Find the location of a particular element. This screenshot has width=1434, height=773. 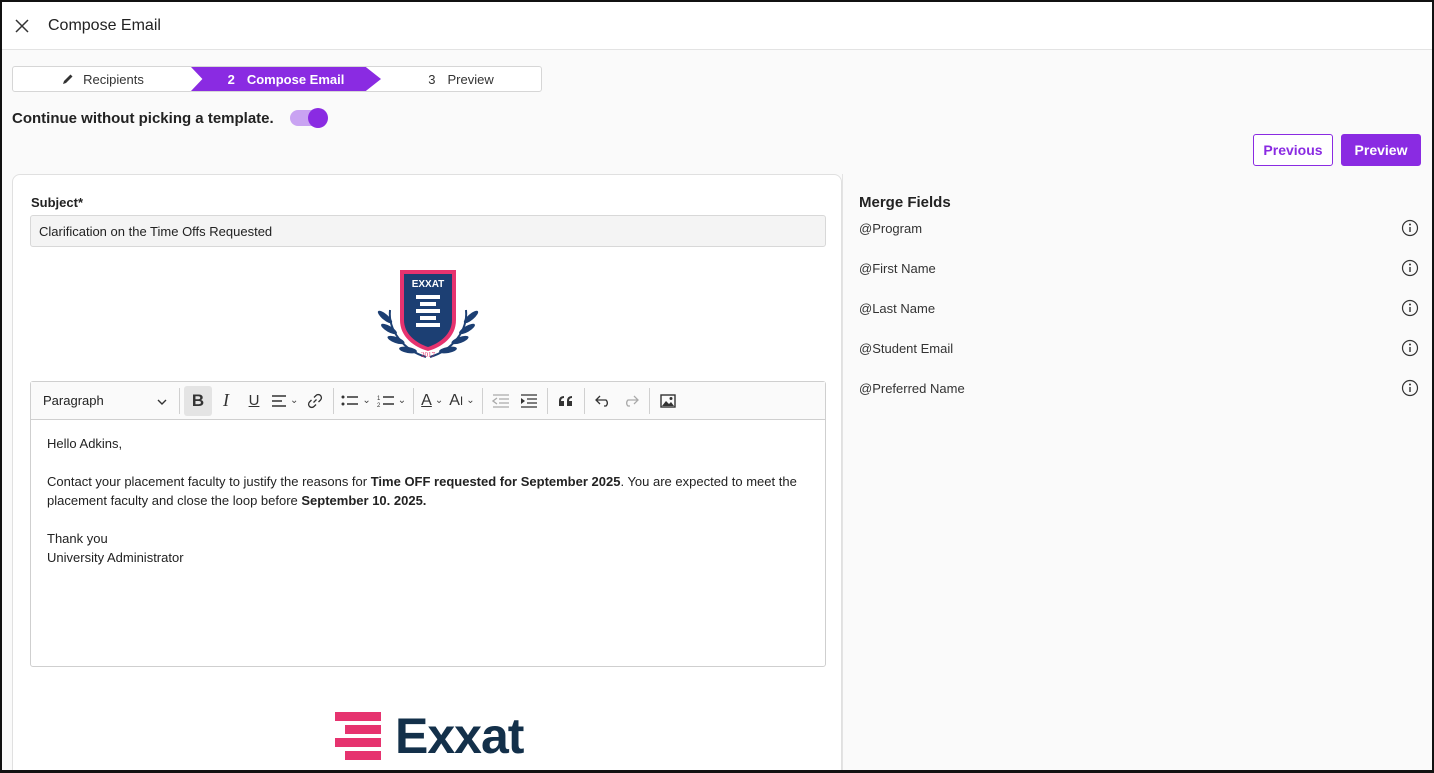

title-bar: Compose Email is located at coordinates (717, 26).